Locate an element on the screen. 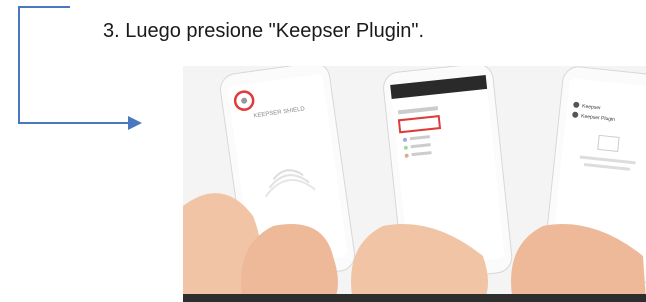 This screenshot has height=302, width=646. photo-bottom-strip is located at coordinates (414, 298).